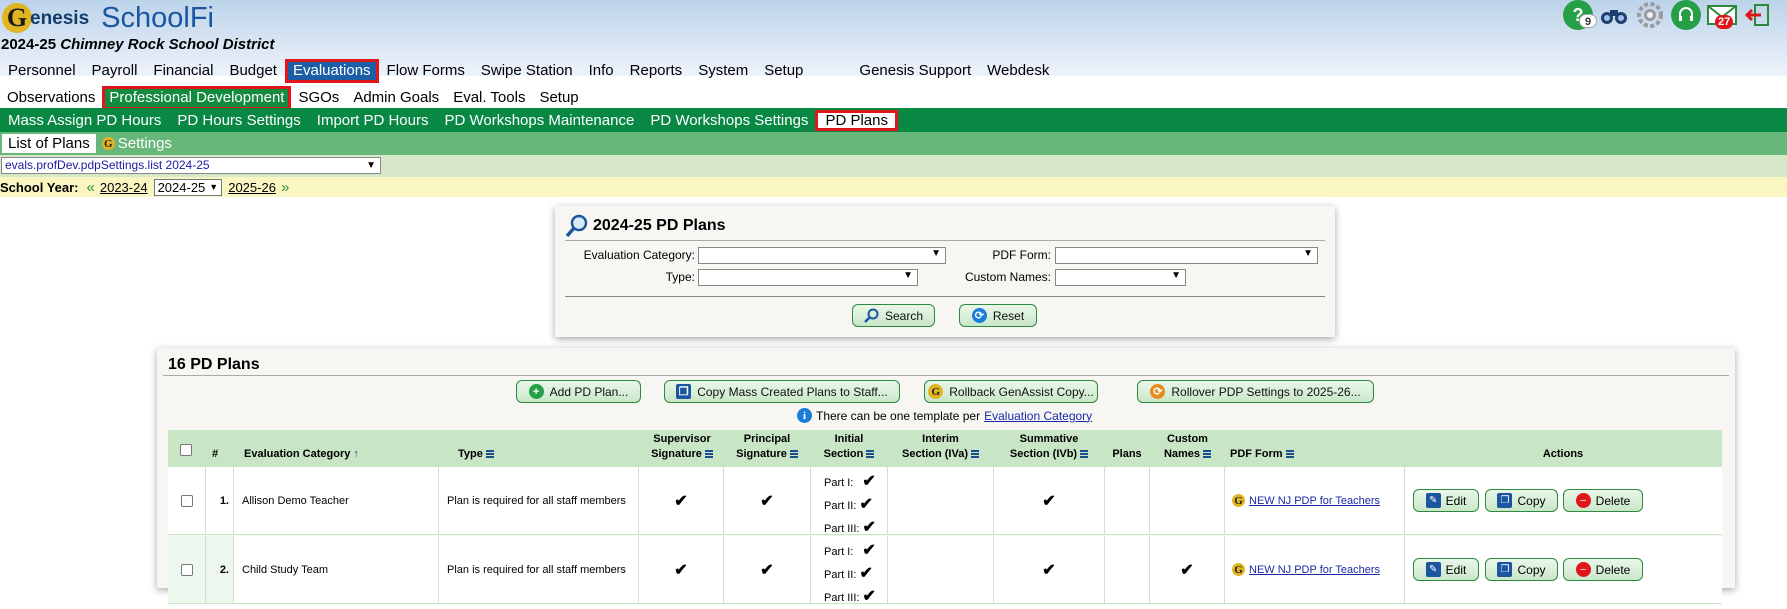 Image resolution: width=1787 pixels, height=609 pixels. I want to click on custom-names-label: Custom Names:, so click(1007, 277).